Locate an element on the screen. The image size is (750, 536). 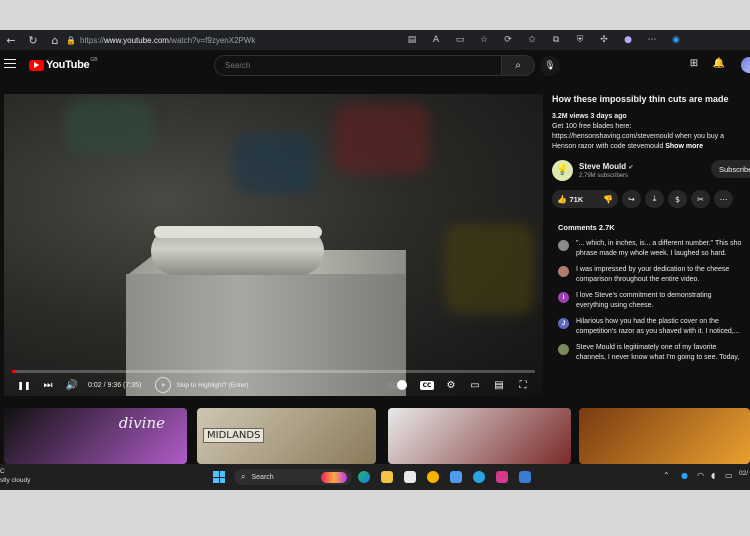
back-icon: ← is located at coordinates (11, 40).